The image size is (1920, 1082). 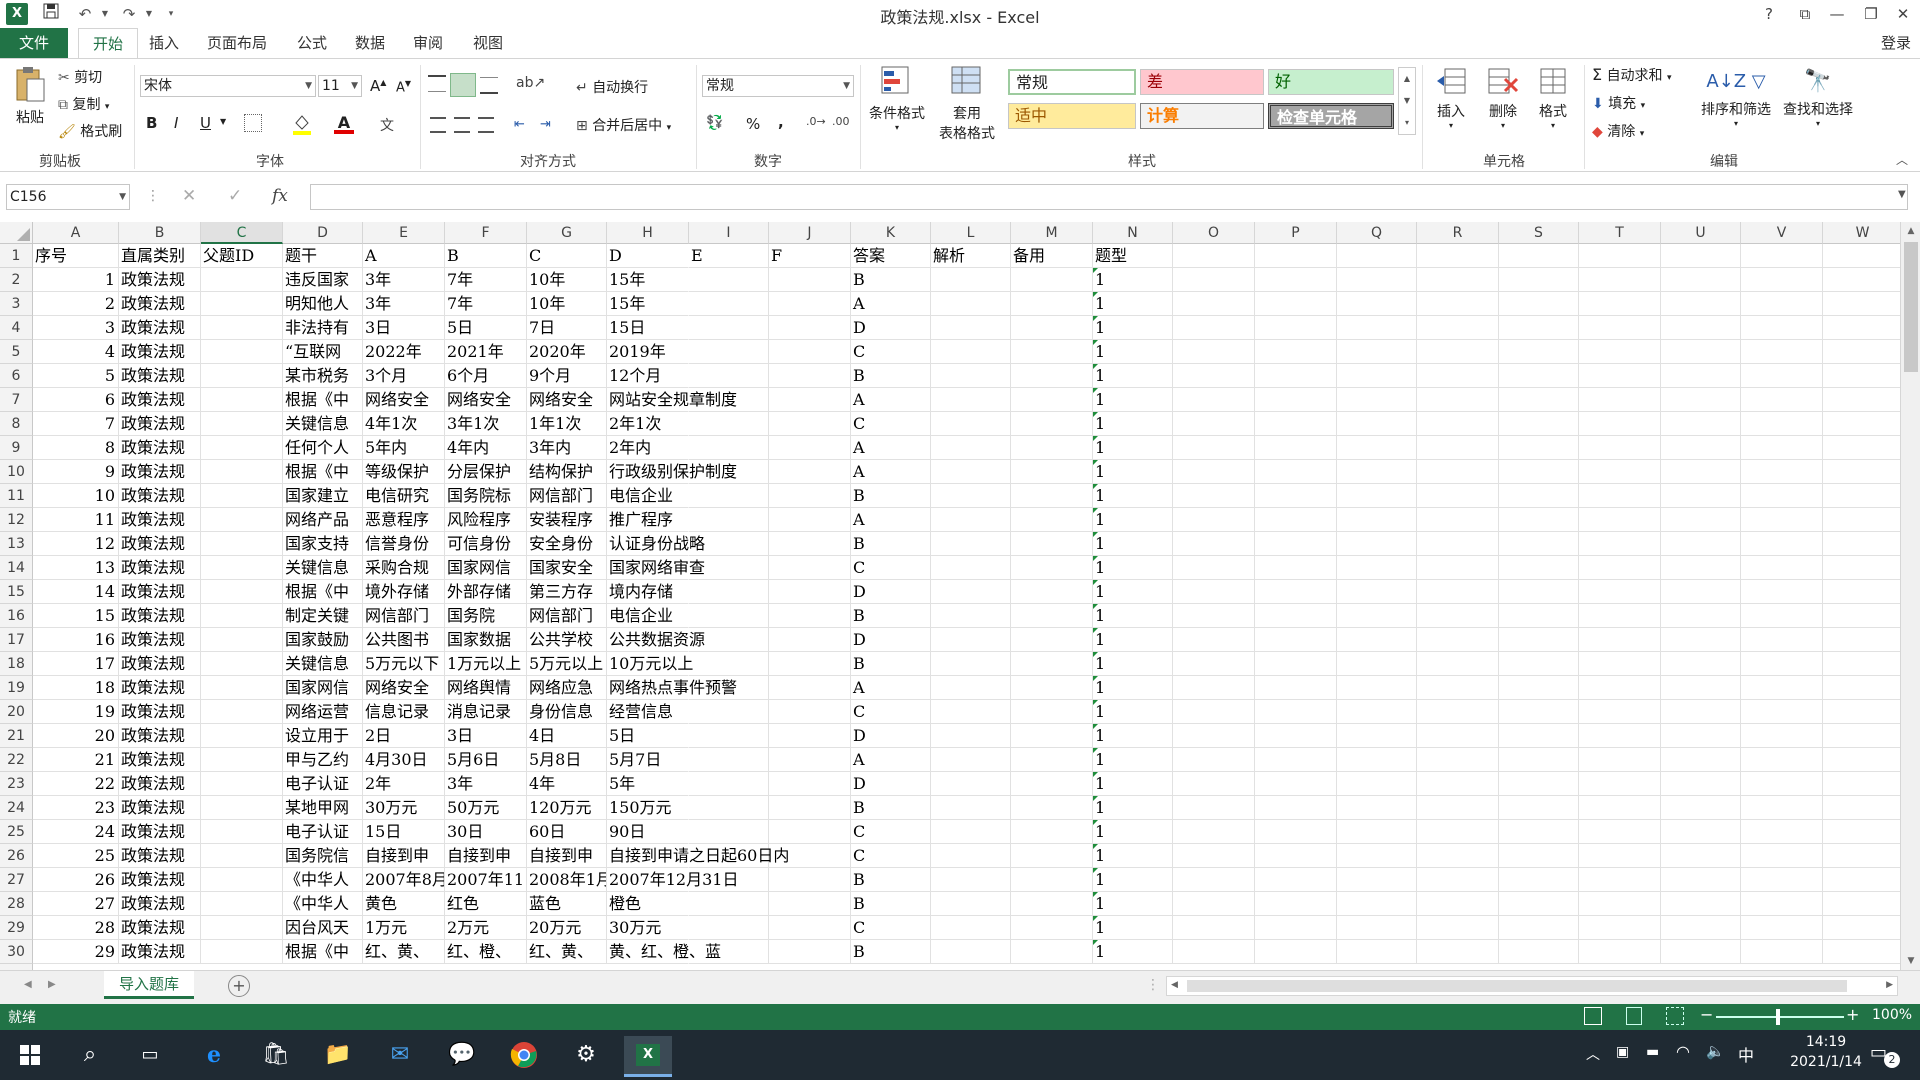 I want to click on cell: 甲与乙约, so click(x=323, y=760).